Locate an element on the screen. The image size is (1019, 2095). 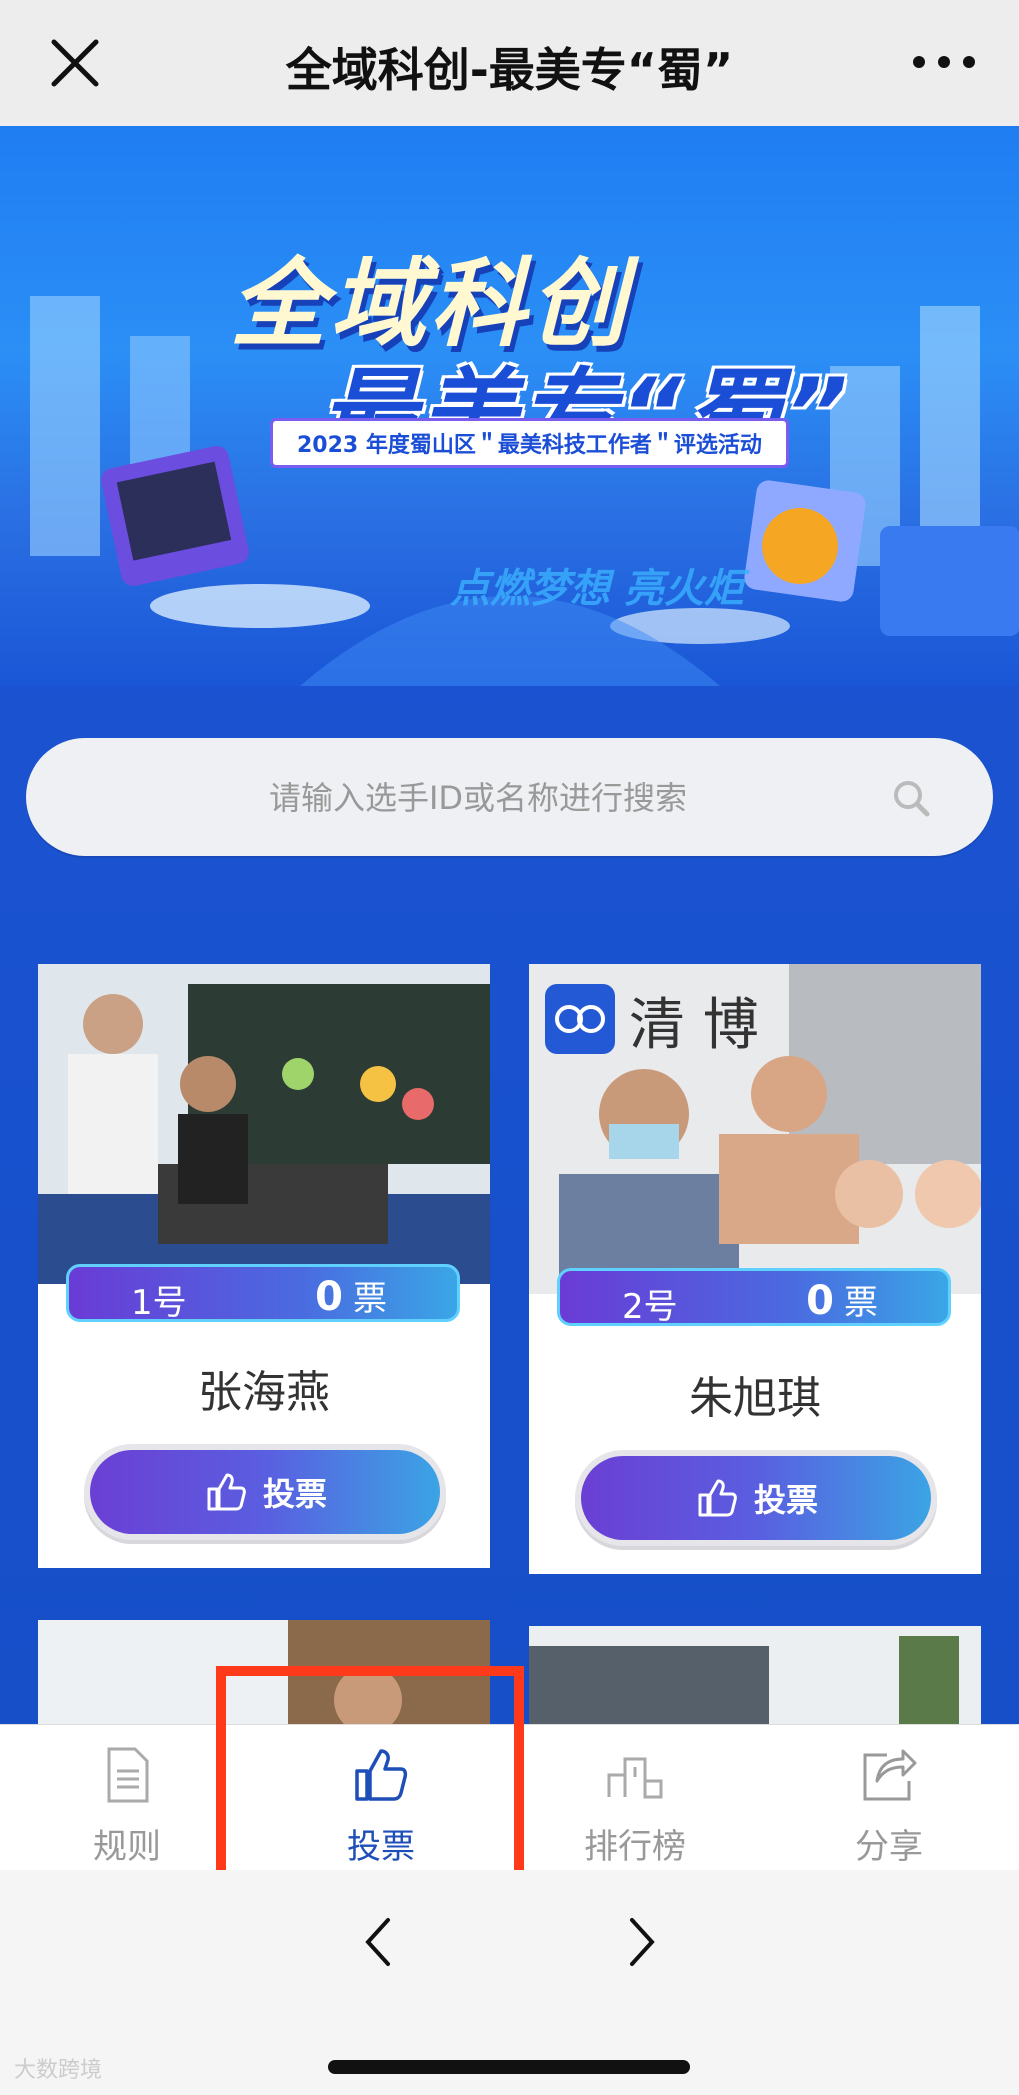
page-title: 全域科创-最美专“蜀” is located at coordinates (509, 70).